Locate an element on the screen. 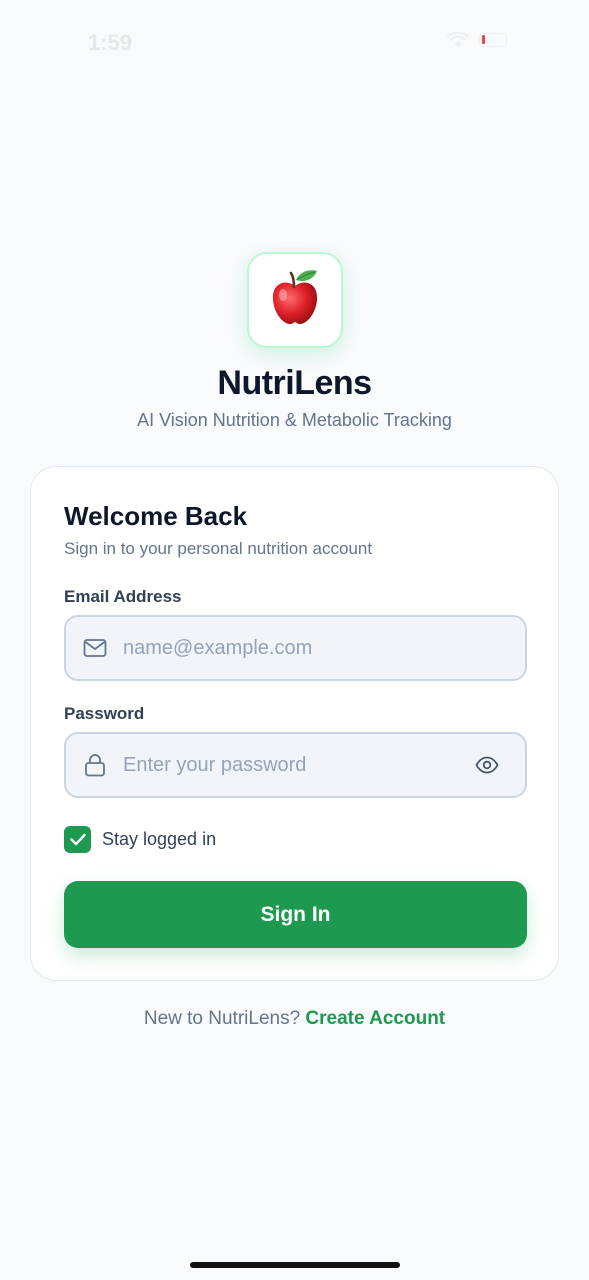  email-input-box is located at coordinates (295, 648).